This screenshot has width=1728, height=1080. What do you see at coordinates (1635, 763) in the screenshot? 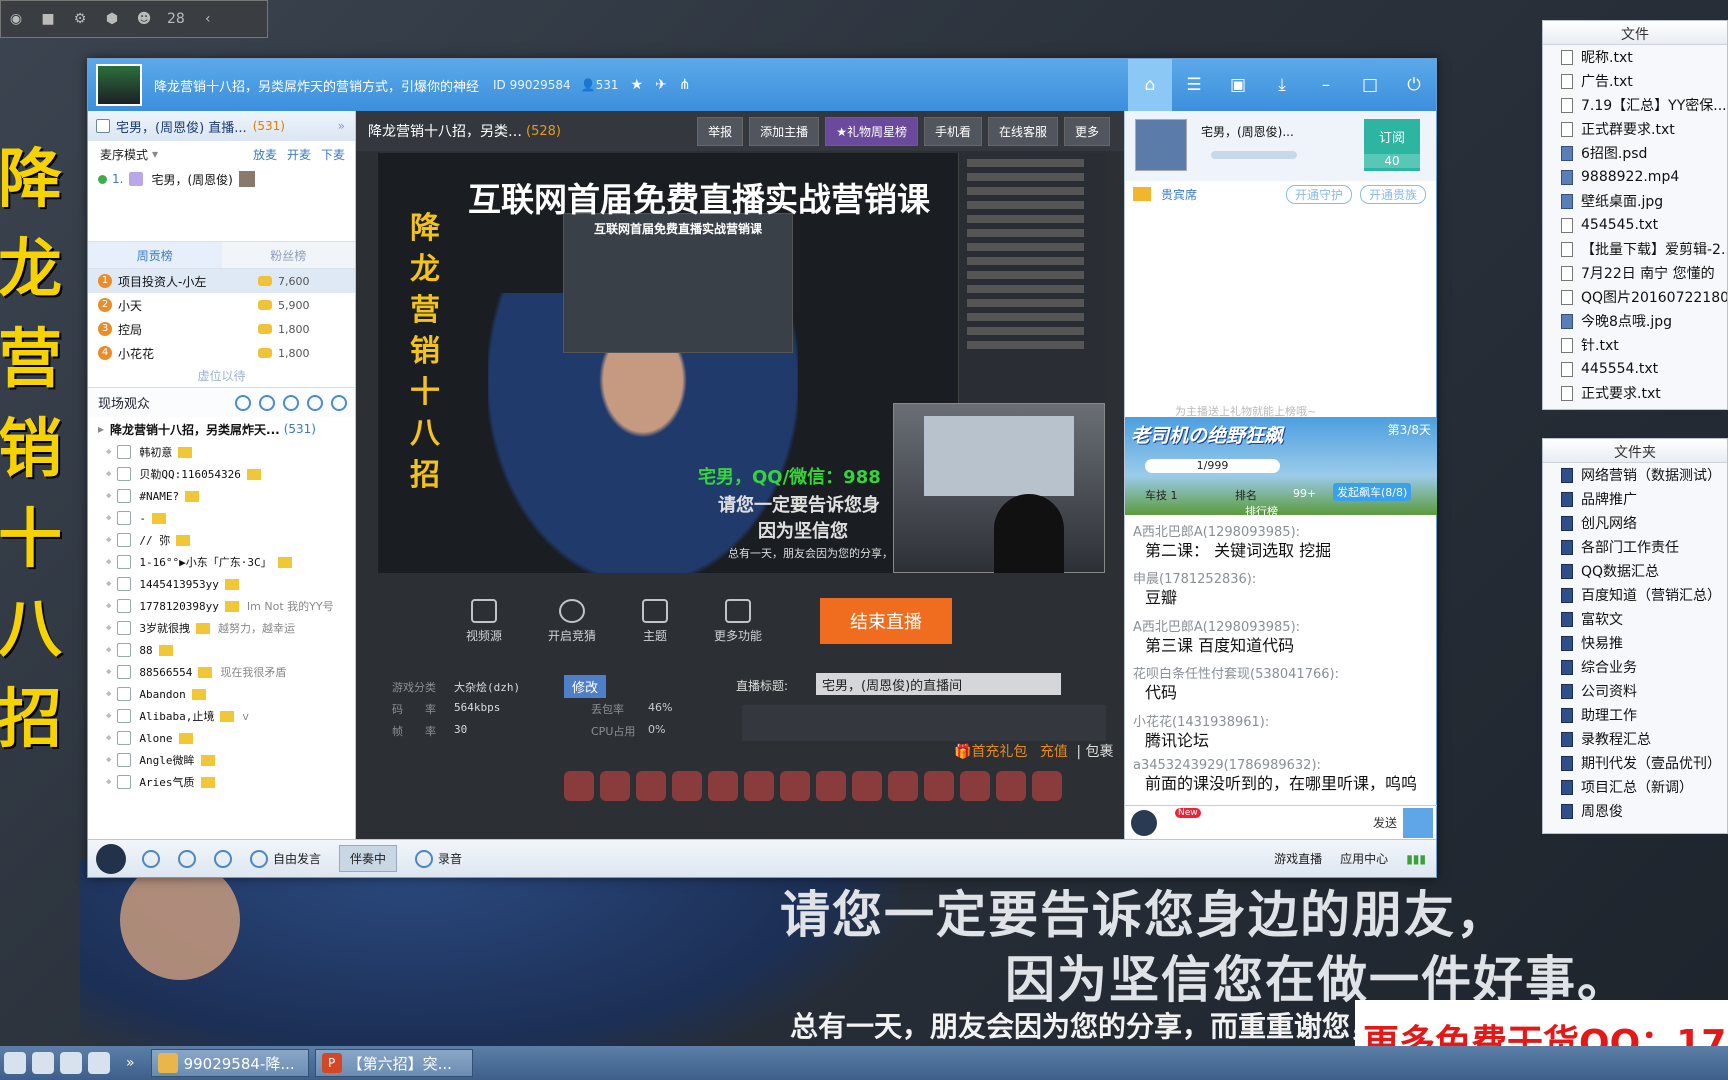
I see `desktop-folder: 期刊代发（壹品优刊）` at bounding box center [1635, 763].